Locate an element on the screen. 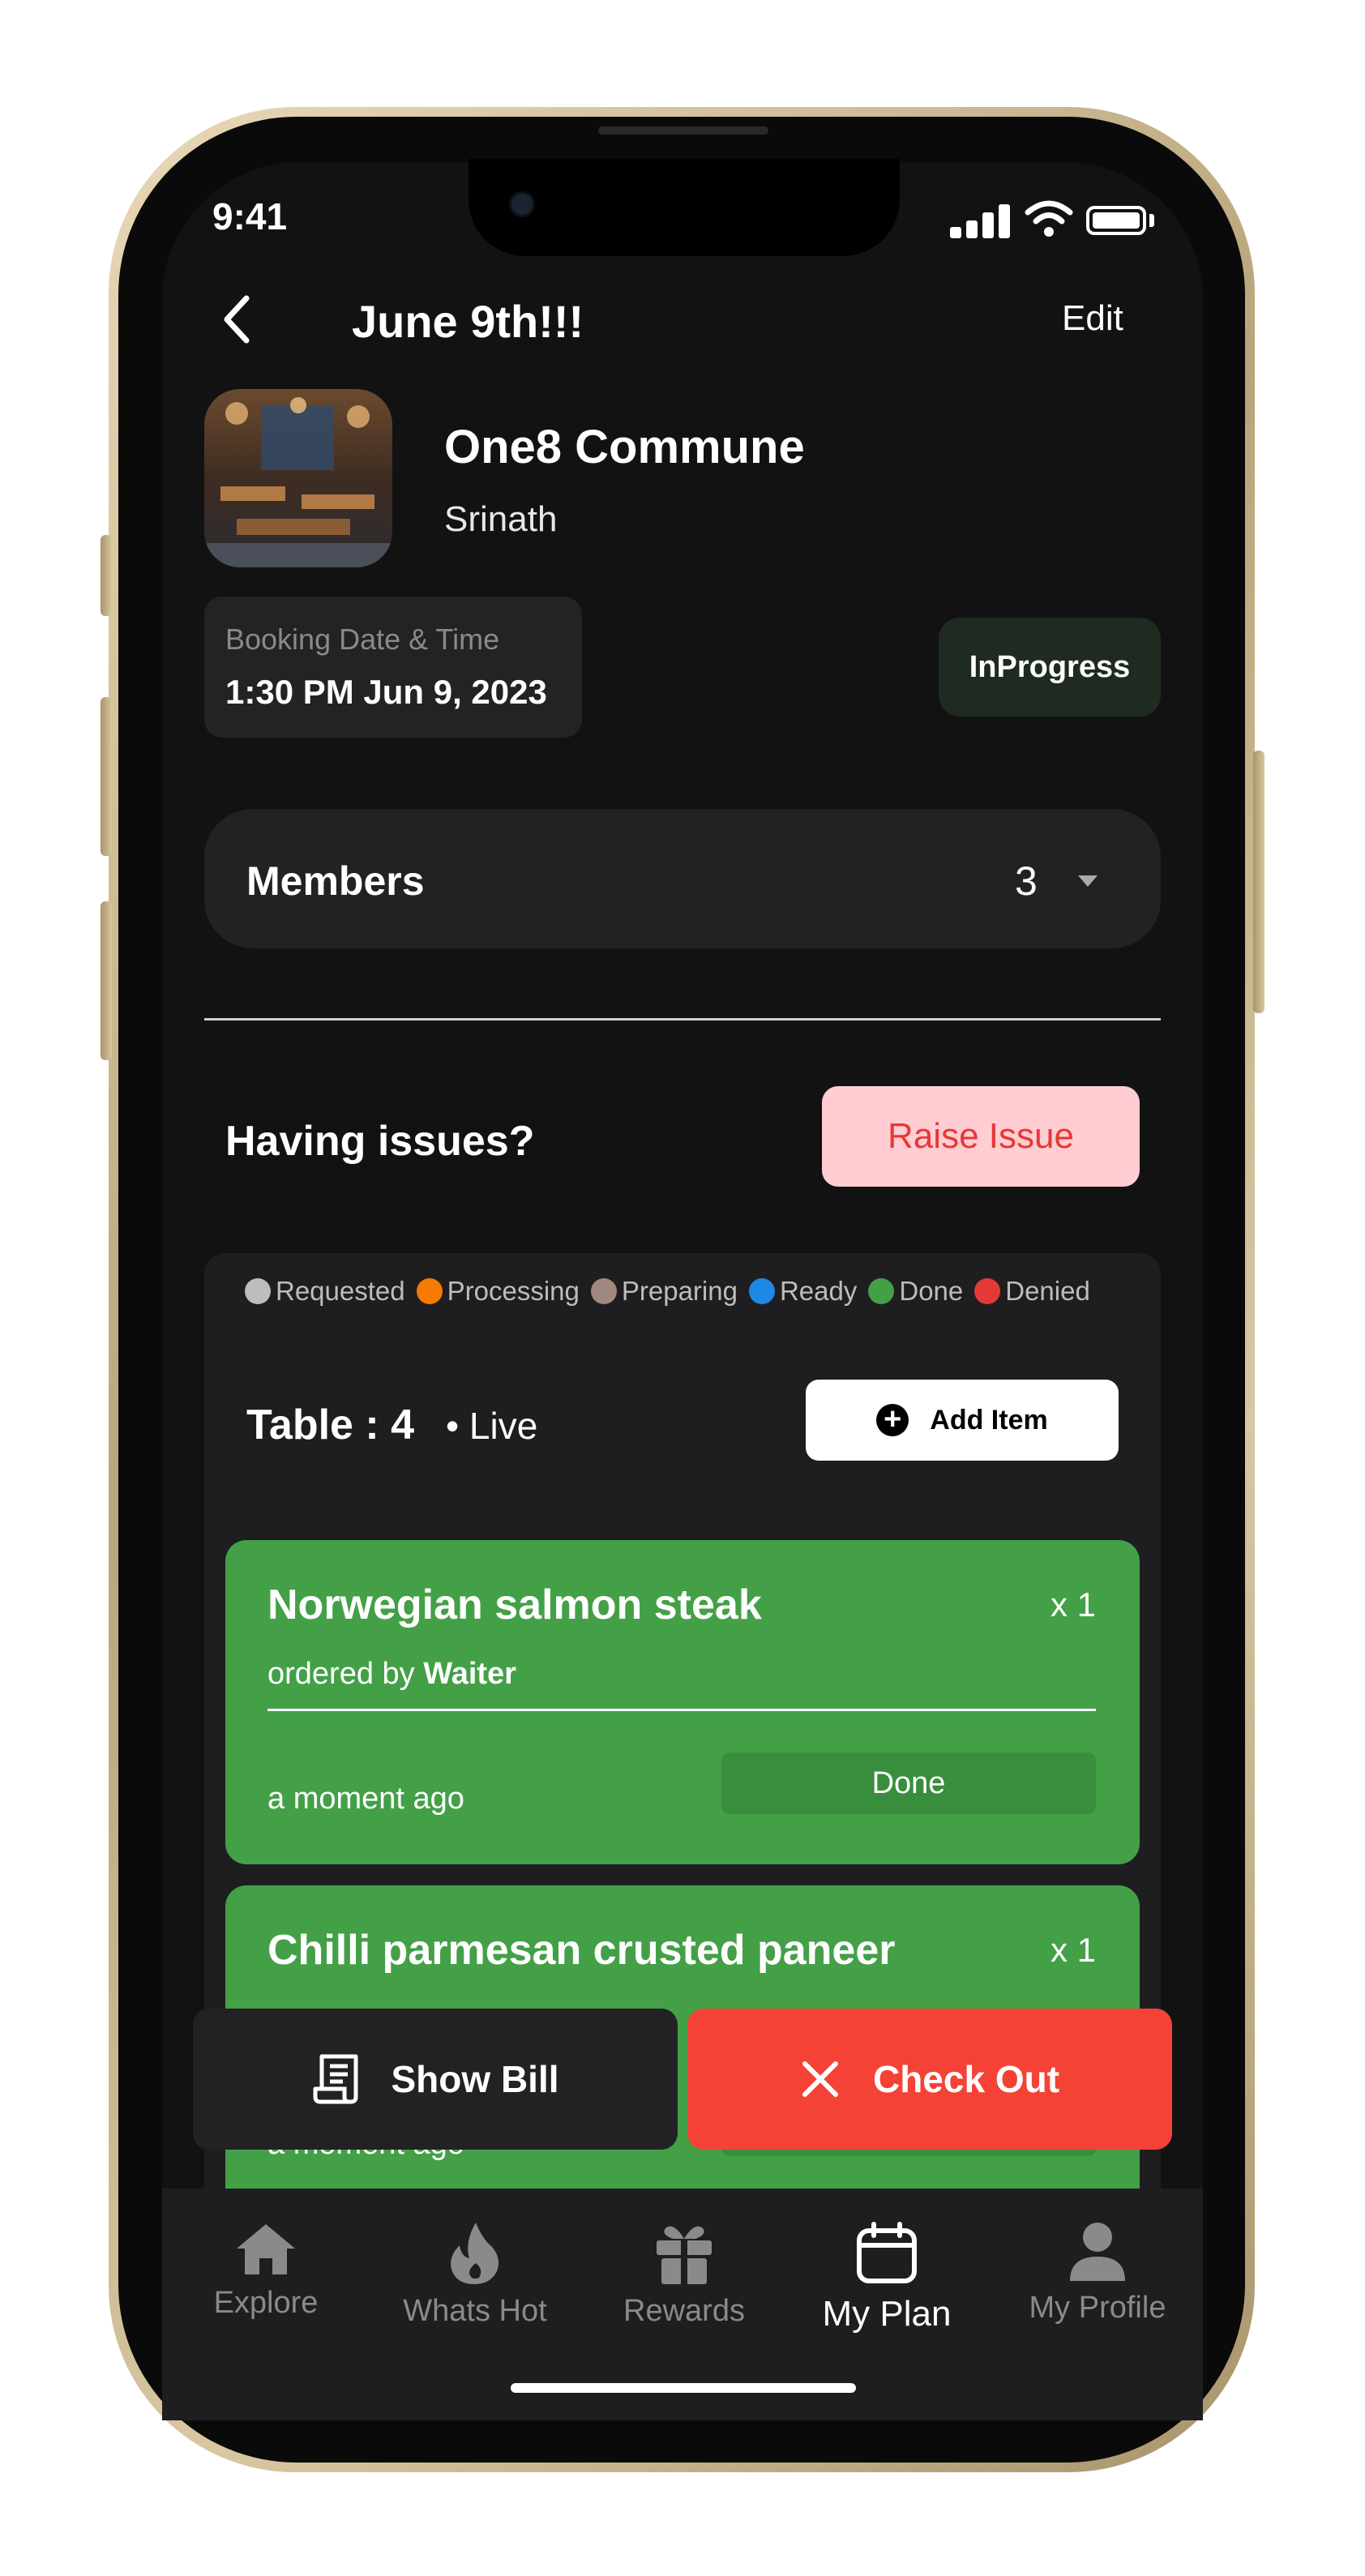 This screenshot has width=1365, height=2576. tab-my-plan: My Plan is located at coordinates (886, 2277).